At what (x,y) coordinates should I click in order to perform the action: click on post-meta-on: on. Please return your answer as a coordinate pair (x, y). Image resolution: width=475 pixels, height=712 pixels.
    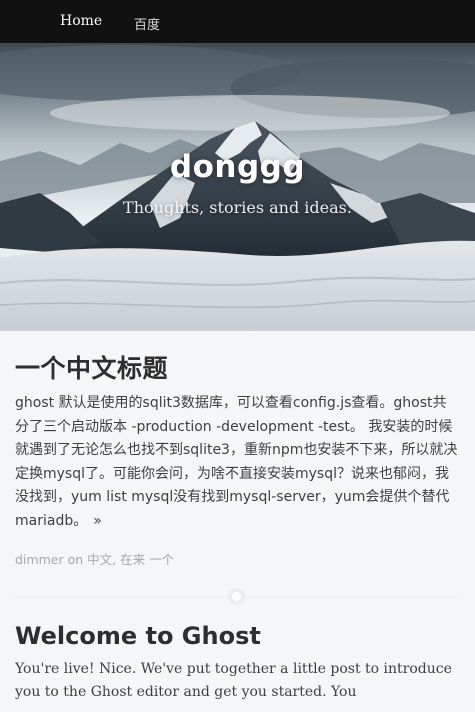
    Looking at the image, I should click on (75, 559).